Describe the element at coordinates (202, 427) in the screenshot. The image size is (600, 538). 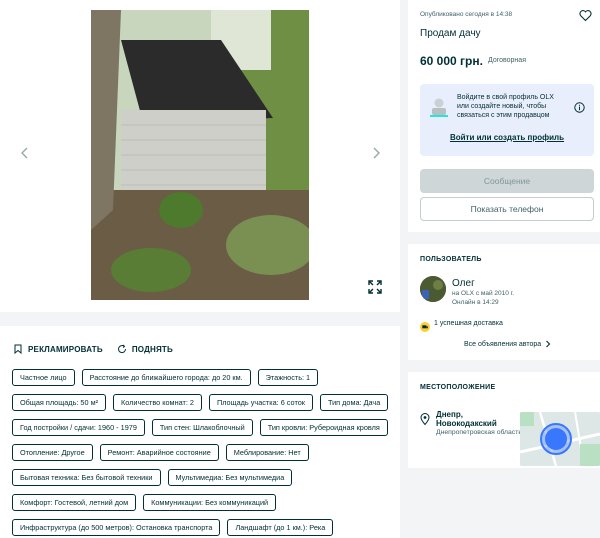
I see `tag: Тип стен: Шлакоблочный` at that location.